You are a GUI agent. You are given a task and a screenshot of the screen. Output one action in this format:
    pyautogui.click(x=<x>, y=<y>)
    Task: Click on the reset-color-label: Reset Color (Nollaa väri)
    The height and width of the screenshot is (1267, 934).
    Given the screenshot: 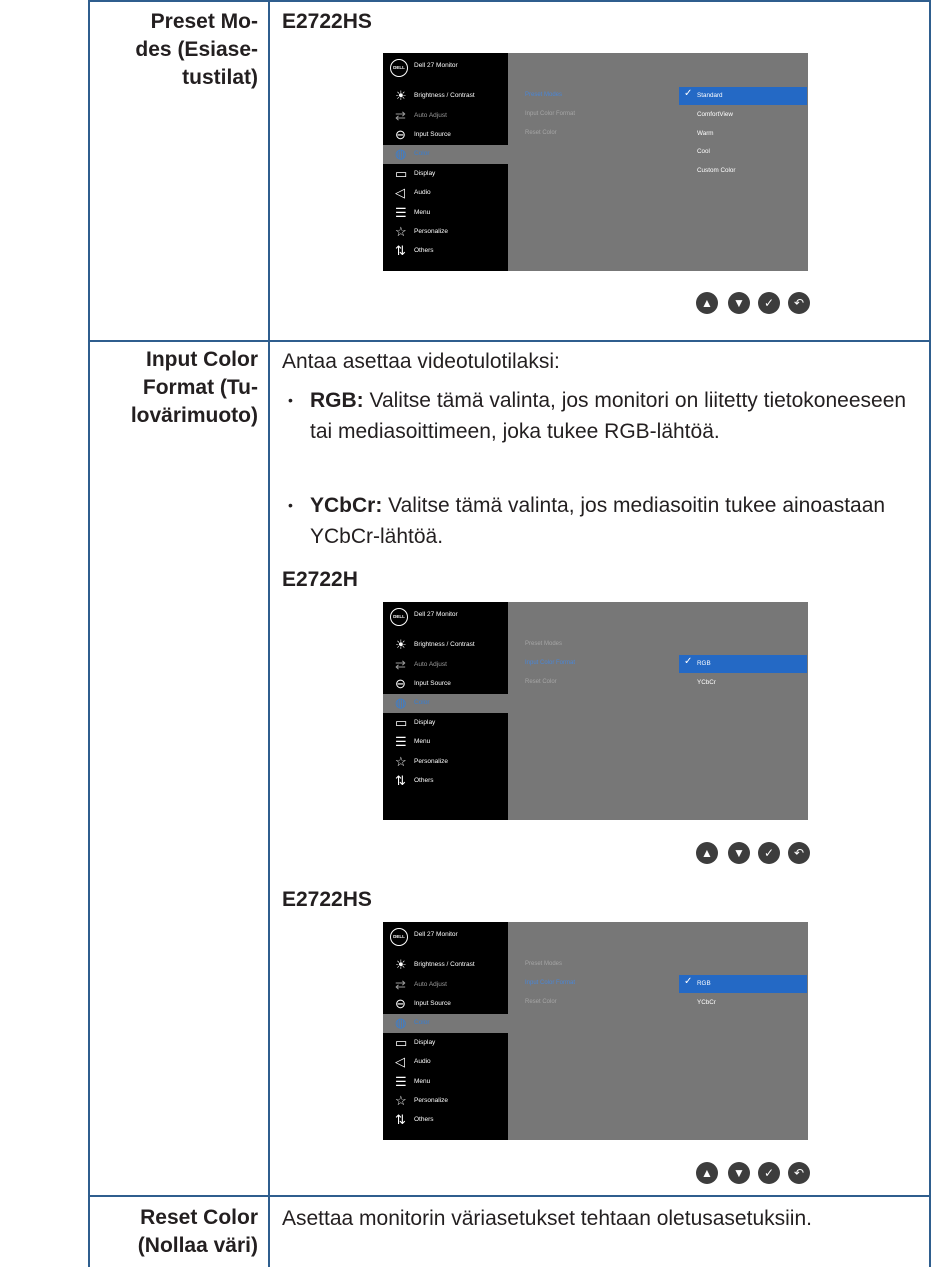 What is the action you would take?
    pyautogui.click(x=197, y=1231)
    